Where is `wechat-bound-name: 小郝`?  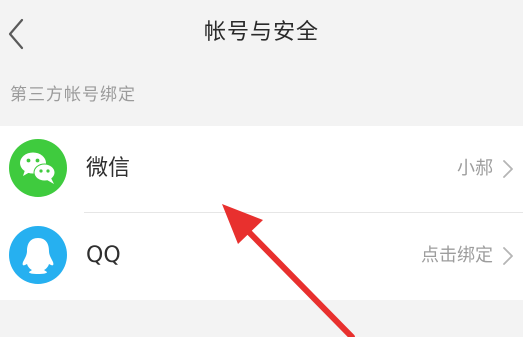 wechat-bound-name: 小郝 is located at coordinates (475, 168).